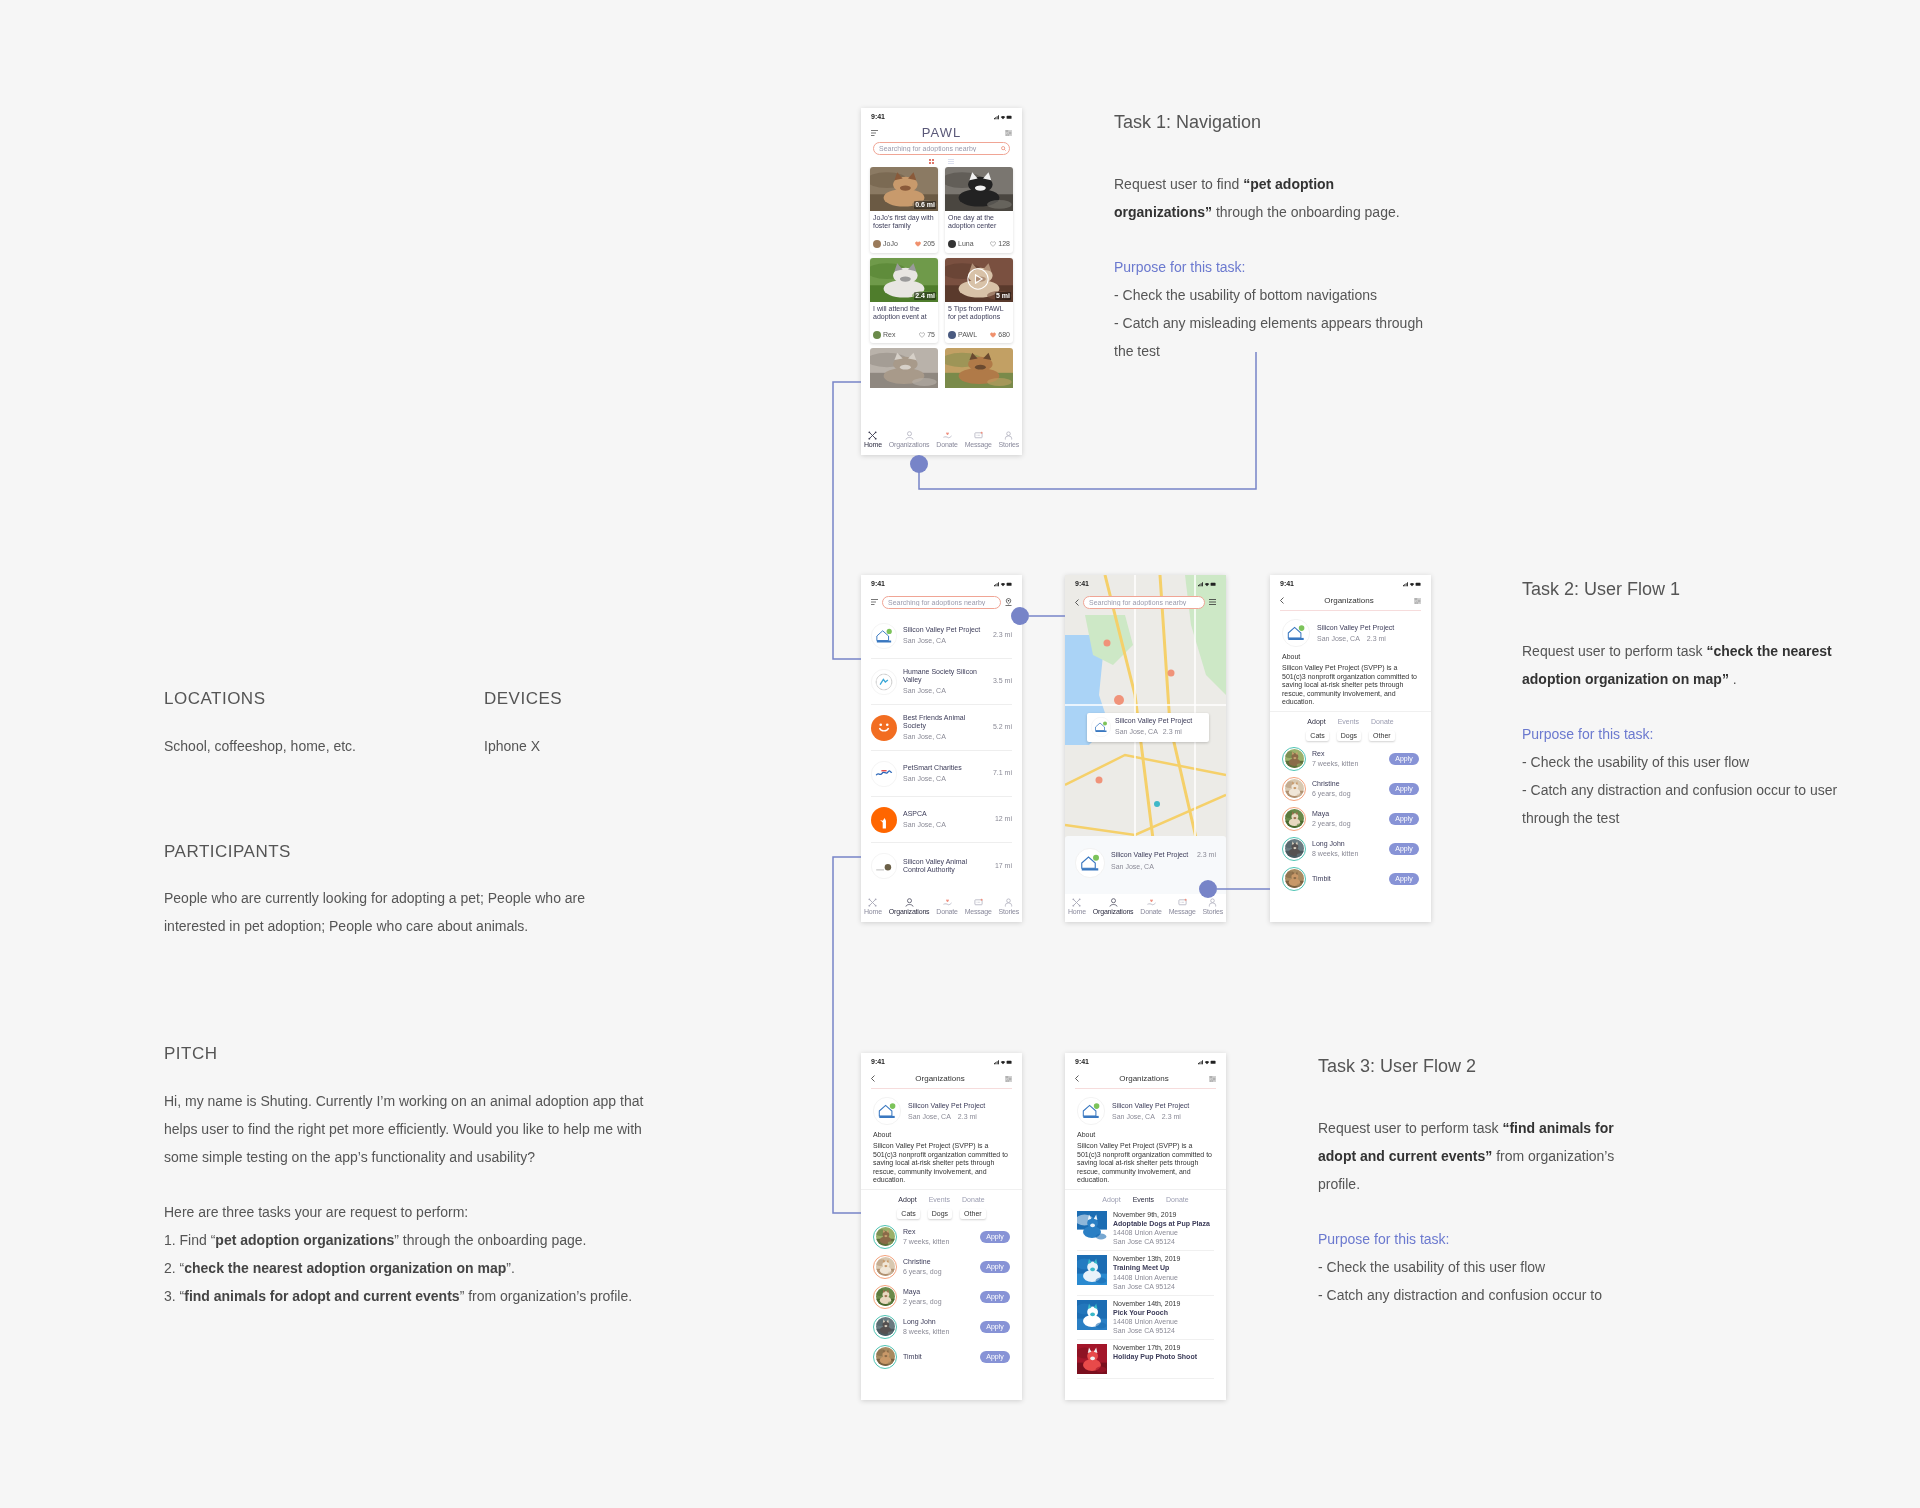 This screenshot has height=1508, width=1920. What do you see at coordinates (228, 852) in the screenshot?
I see `section-heading: PARTICIPANTS` at bounding box center [228, 852].